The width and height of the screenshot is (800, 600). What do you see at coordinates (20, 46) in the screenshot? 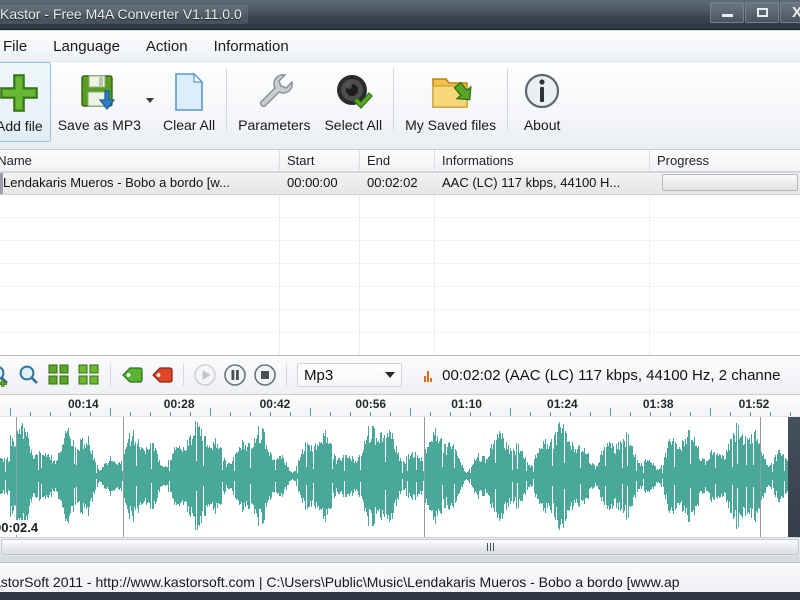
I see `menu-item-file: File` at bounding box center [20, 46].